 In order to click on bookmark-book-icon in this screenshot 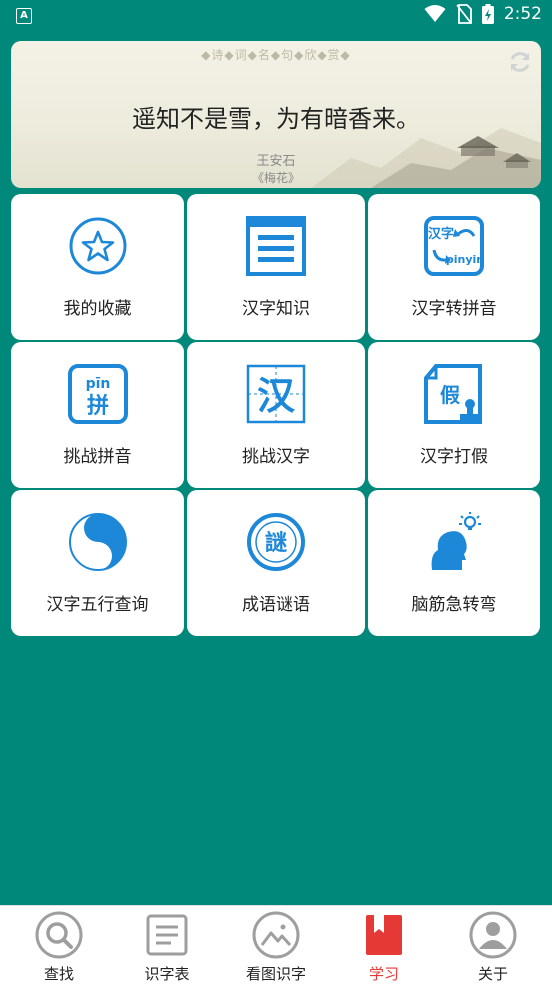, I will do `click(384, 935)`.